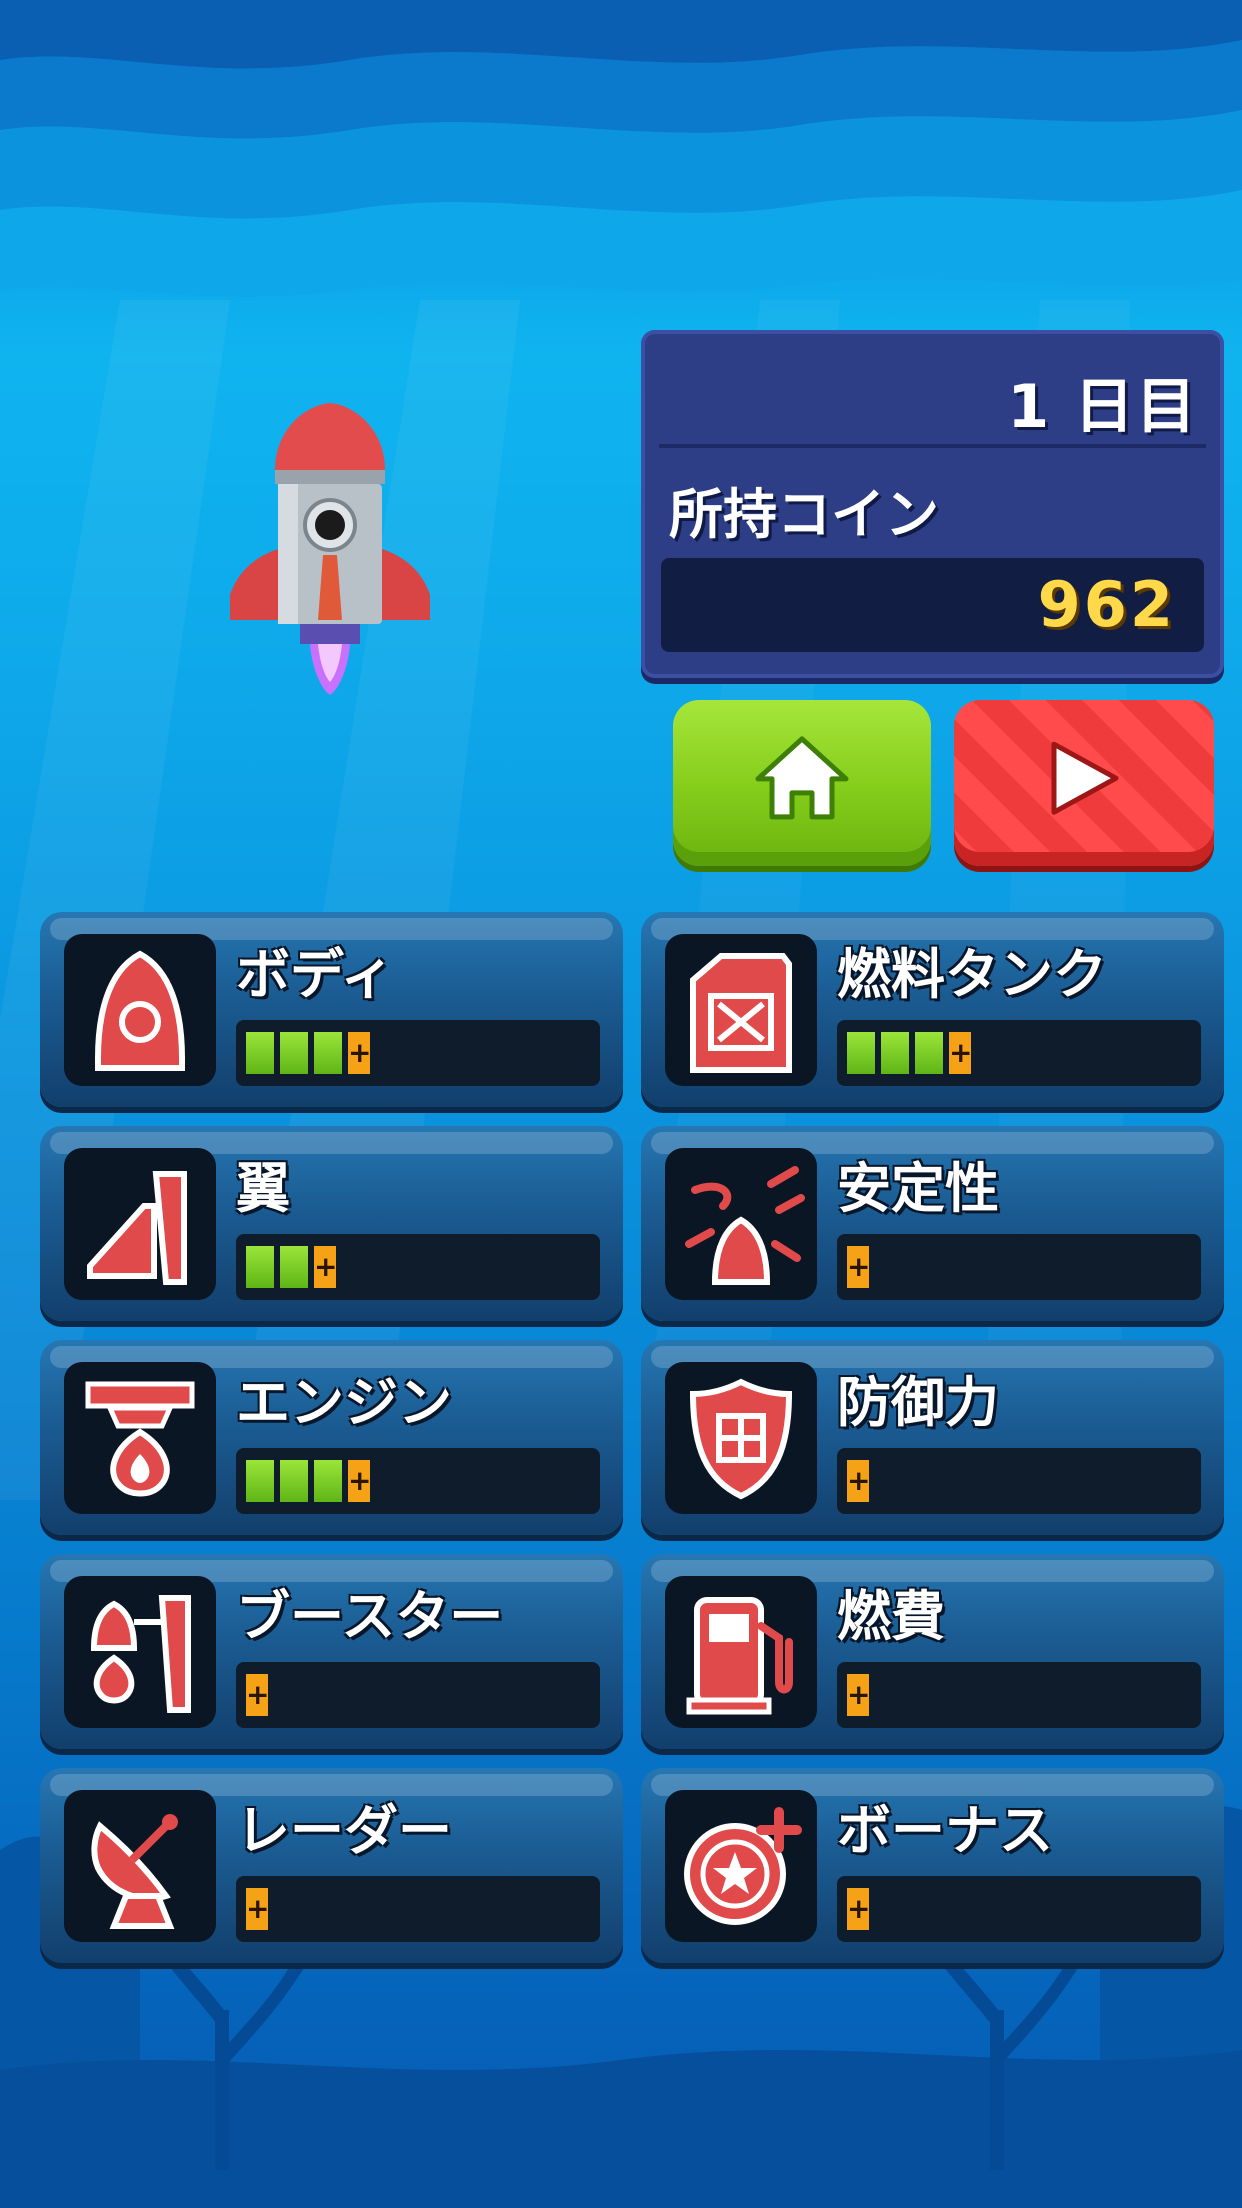  I want to click on upgrade-card: 燃費 +, so click(932, 1651).